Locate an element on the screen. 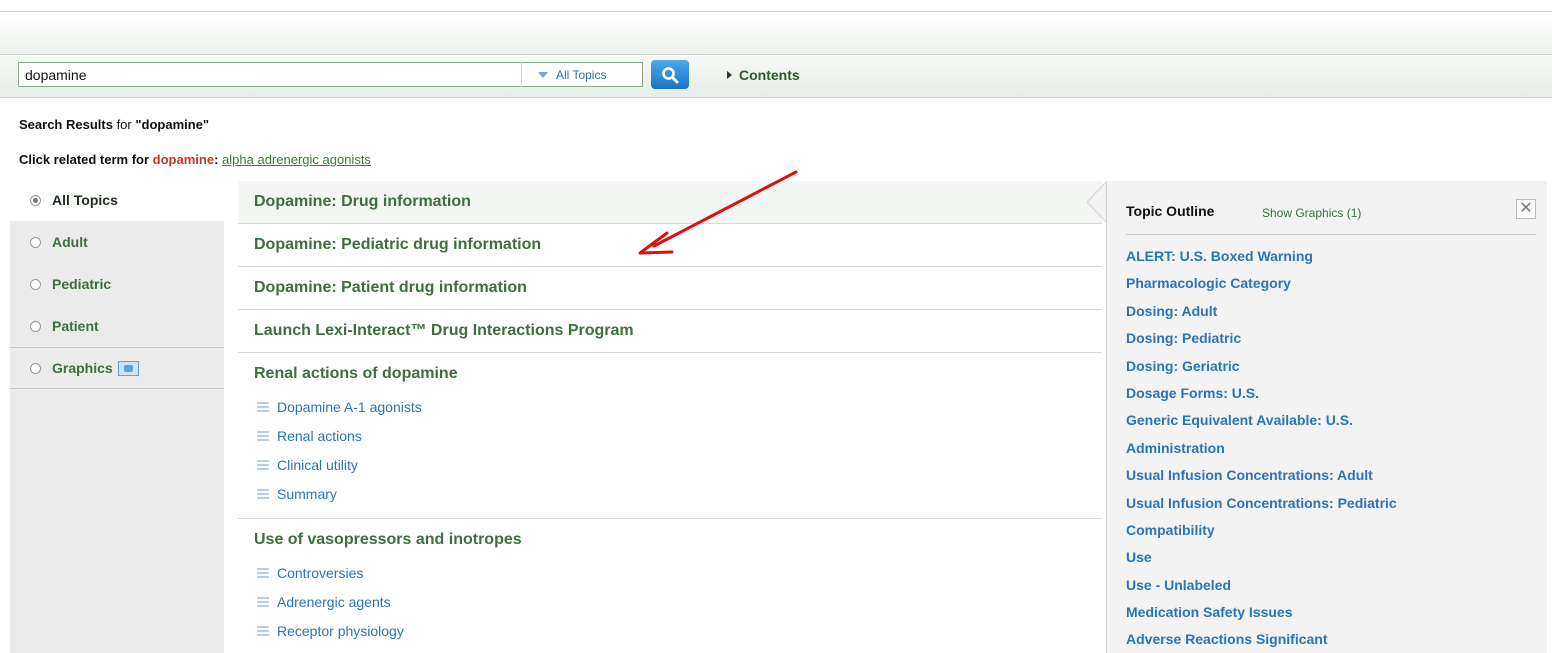  result-group-title: Use of vasopressors and inotropes is located at coordinates (670, 540).